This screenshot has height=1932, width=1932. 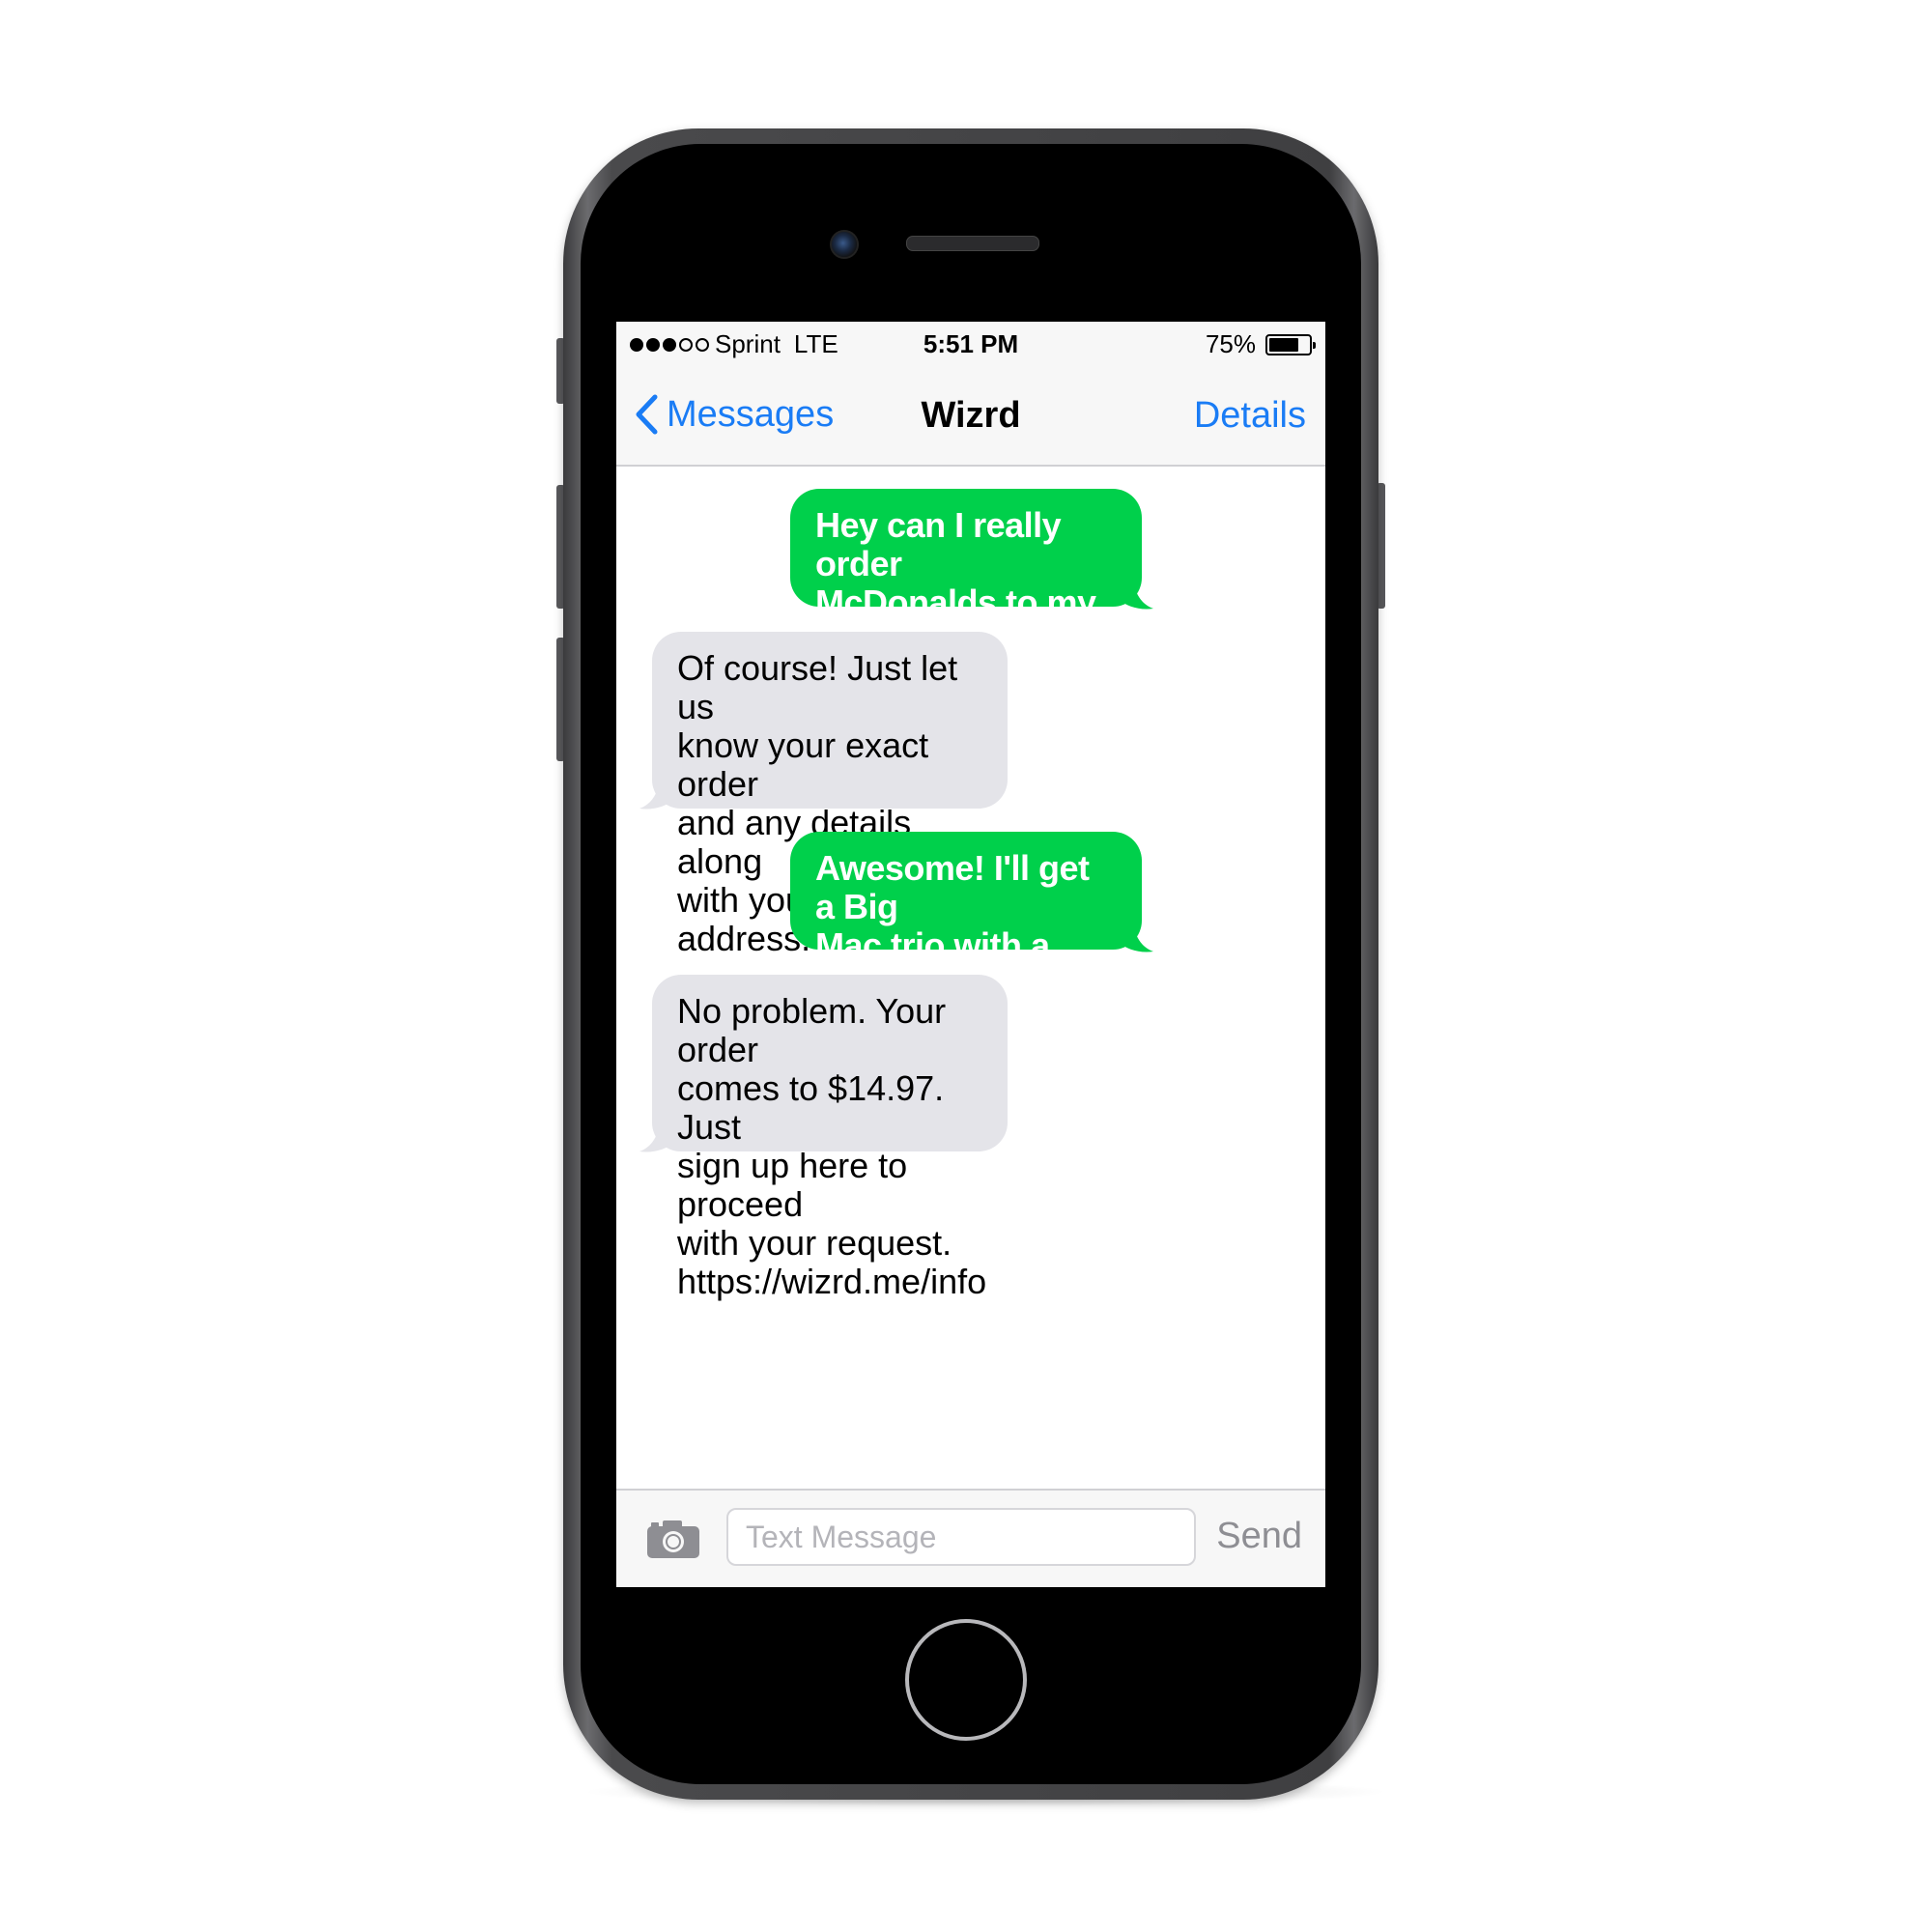 I want to click on text-message-input, so click(x=961, y=1537).